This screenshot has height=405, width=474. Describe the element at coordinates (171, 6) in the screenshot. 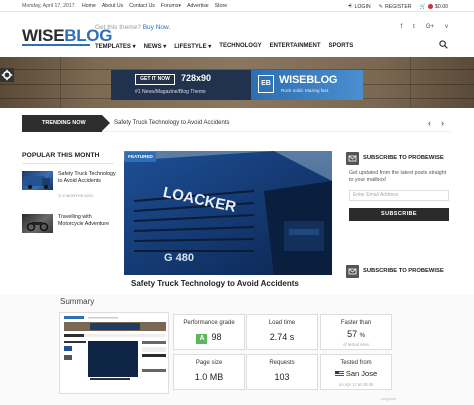

I see `top-link-forums: Forums▾` at that location.